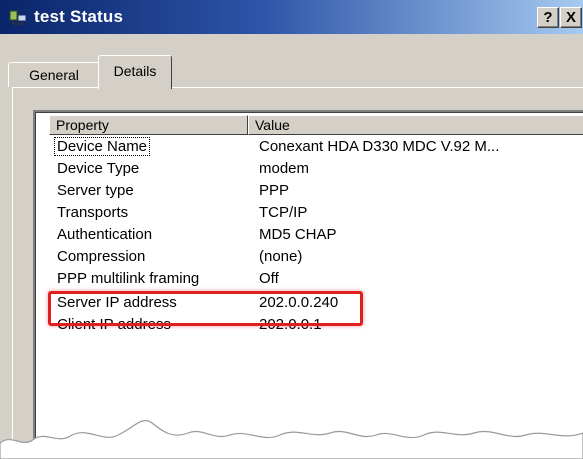 Image resolution: width=583 pixels, height=459 pixels. I want to click on property-cell: Authentication, so click(105, 234).